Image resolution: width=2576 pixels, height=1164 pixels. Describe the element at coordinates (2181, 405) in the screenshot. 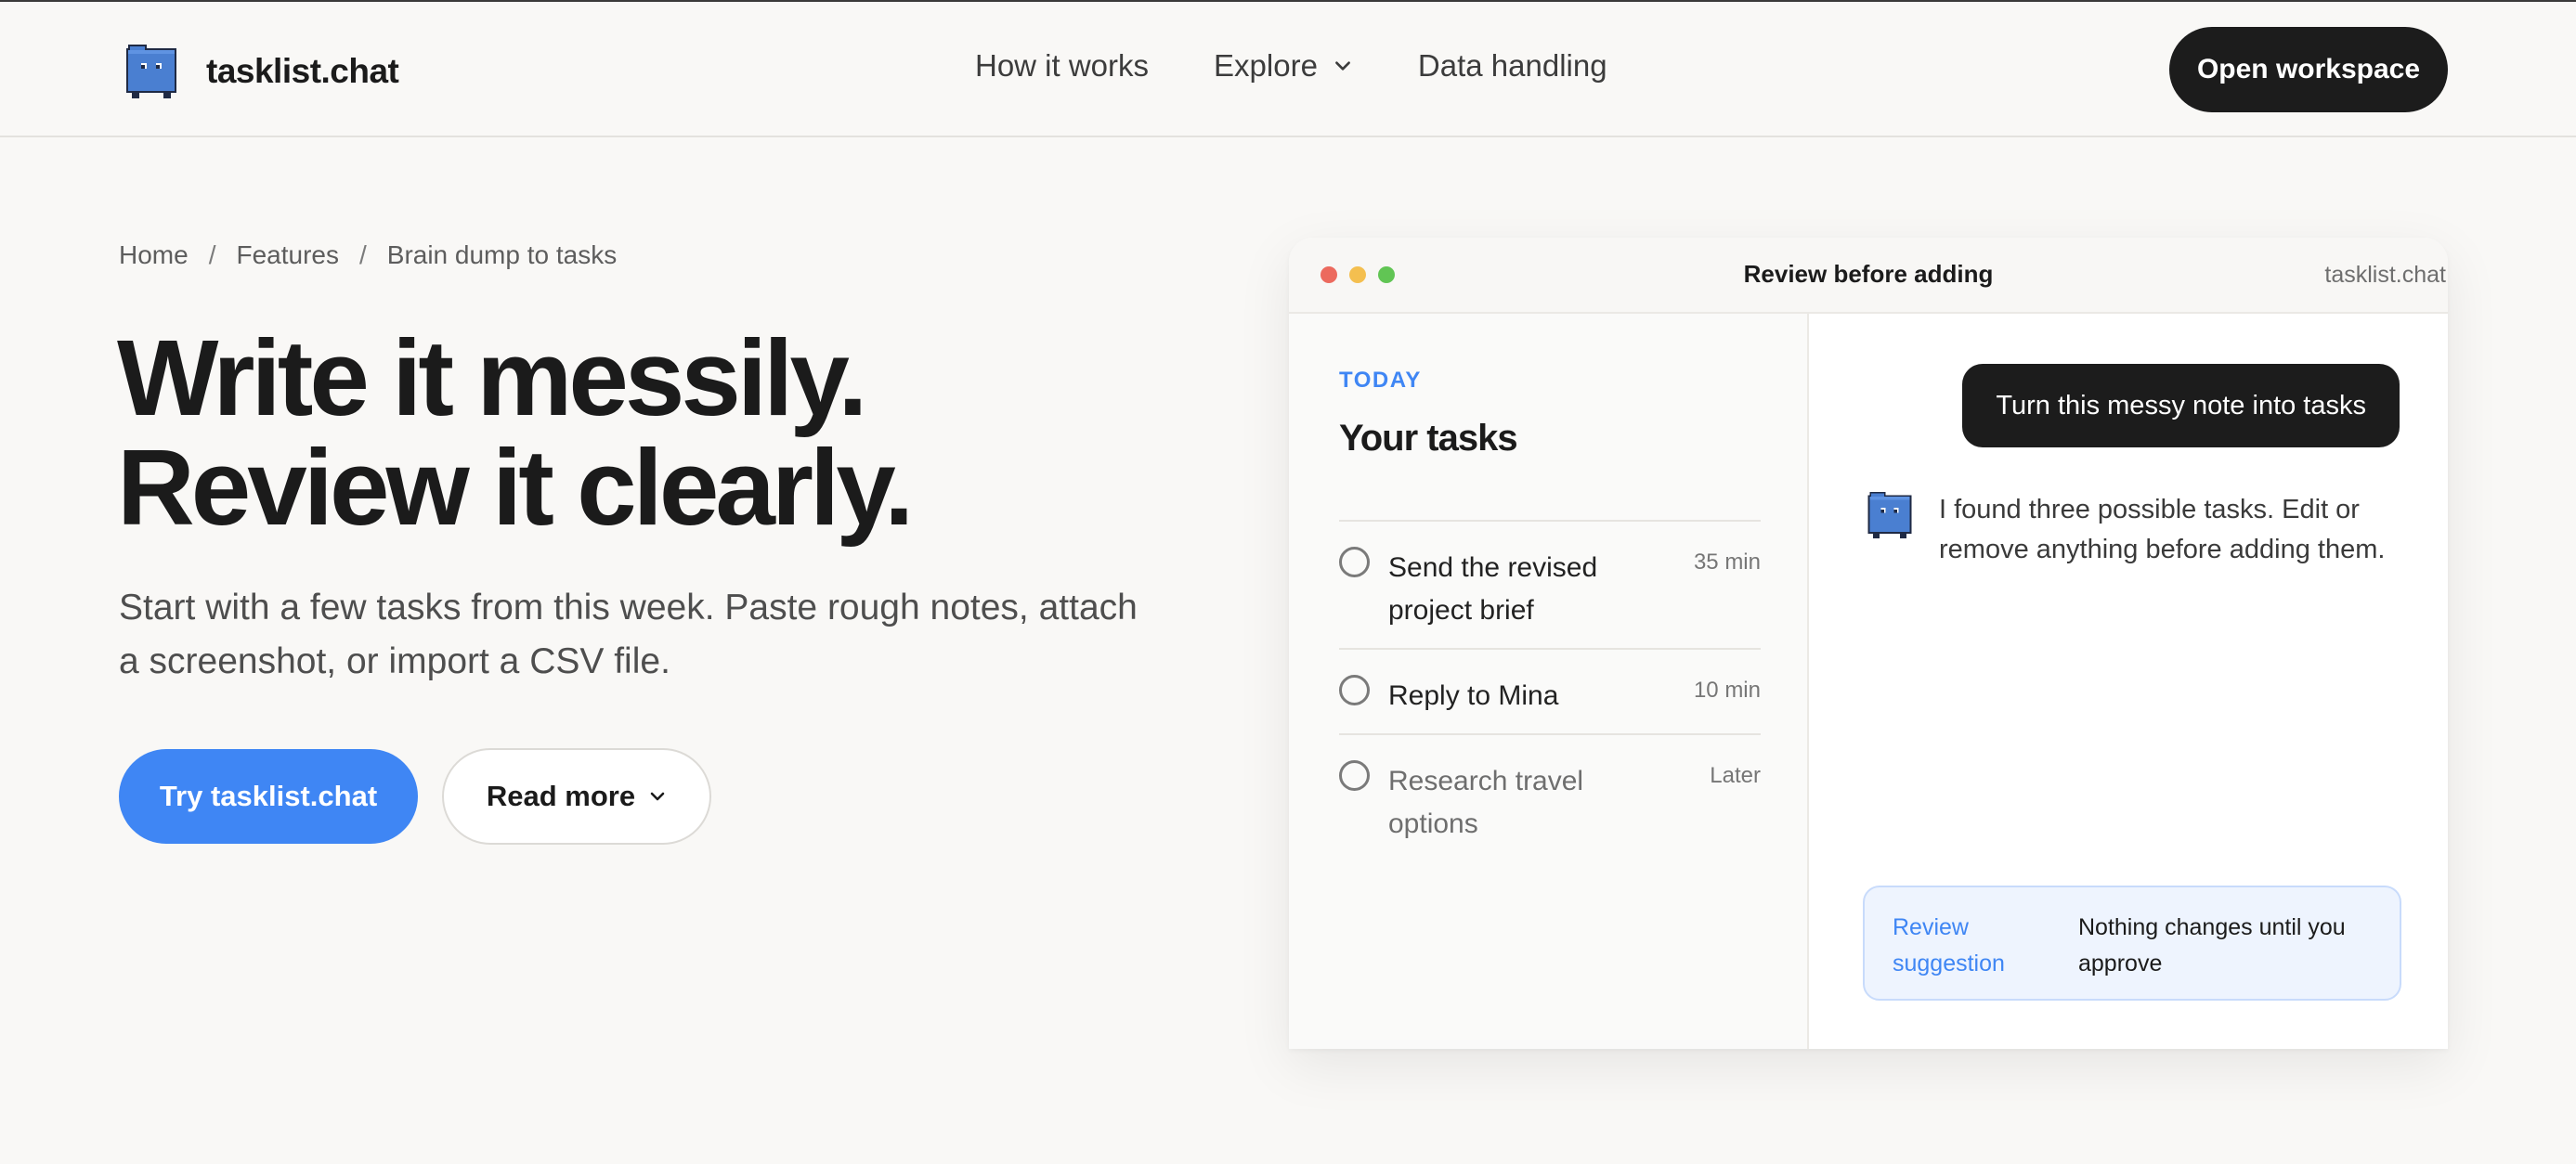

I see `user-message: Turn this messy note into tasks` at that location.